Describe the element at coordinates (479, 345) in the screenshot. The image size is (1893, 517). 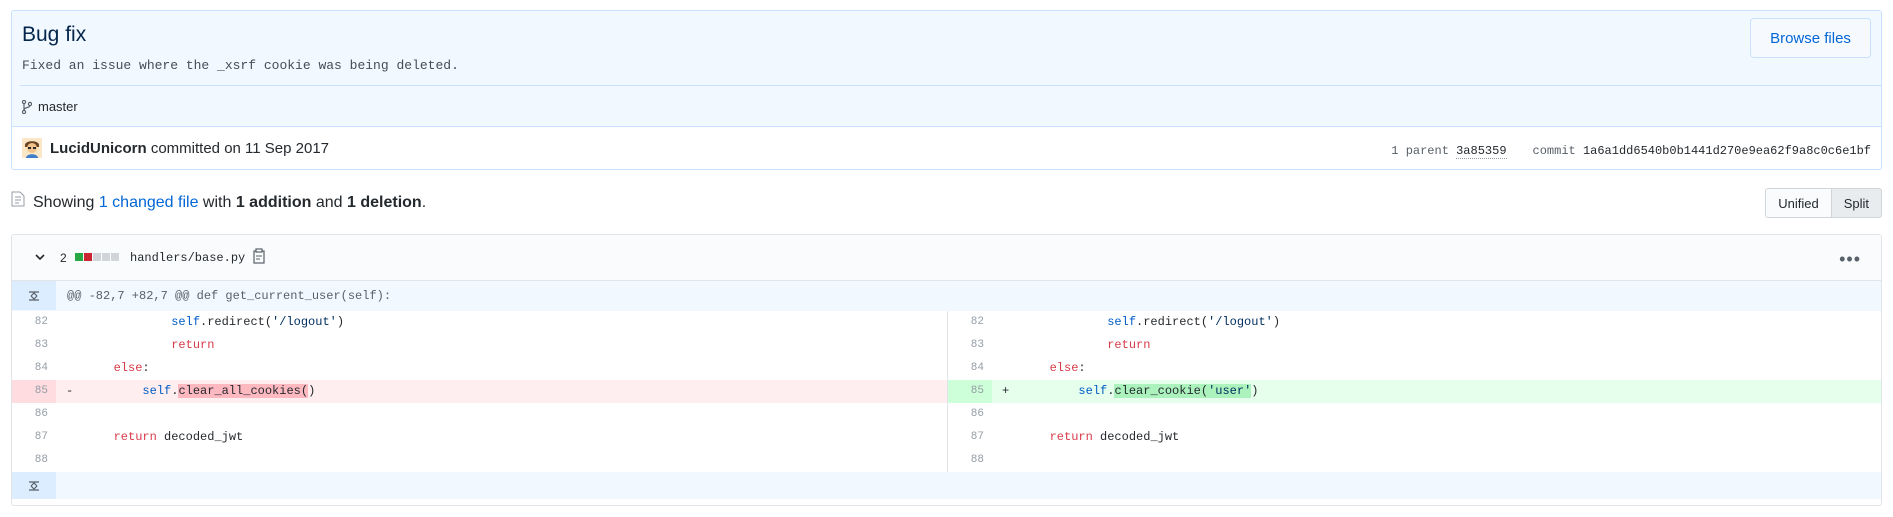
I see `left-line: 83 return` at that location.